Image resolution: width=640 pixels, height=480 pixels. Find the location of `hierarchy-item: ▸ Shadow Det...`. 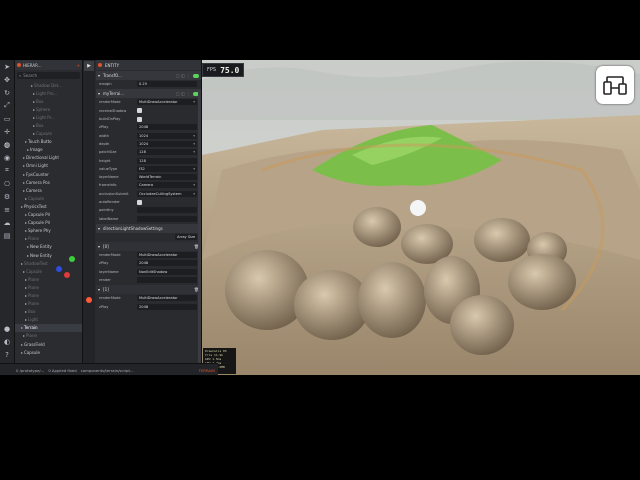

hierarchy-item: ▸ Shadow Det... is located at coordinates (48, 85).